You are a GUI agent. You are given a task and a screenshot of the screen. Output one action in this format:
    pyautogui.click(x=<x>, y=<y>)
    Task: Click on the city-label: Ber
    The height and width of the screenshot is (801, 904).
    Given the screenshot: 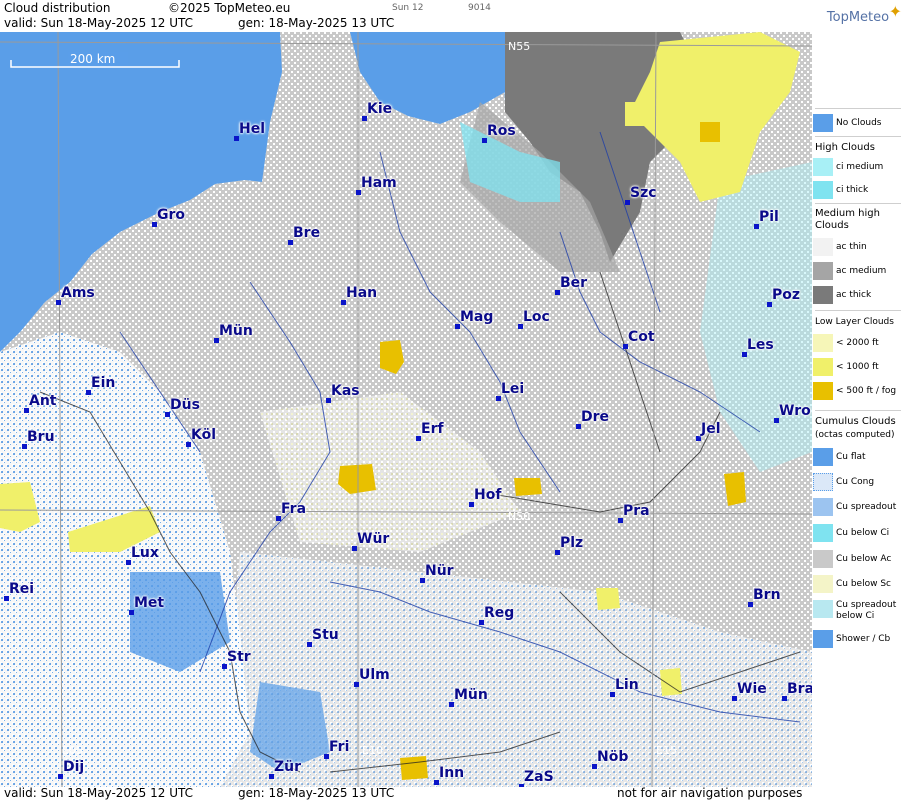 What is the action you would take?
    pyautogui.click(x=574, y=283)
    